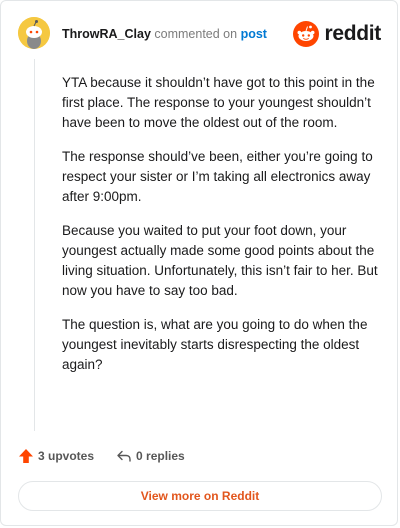 The image size is (400, 528). What do you see at coordinates (352, 33) in the screenshot?
I see `reddit-wordmark: reddit` at bounding box center [352, 33].